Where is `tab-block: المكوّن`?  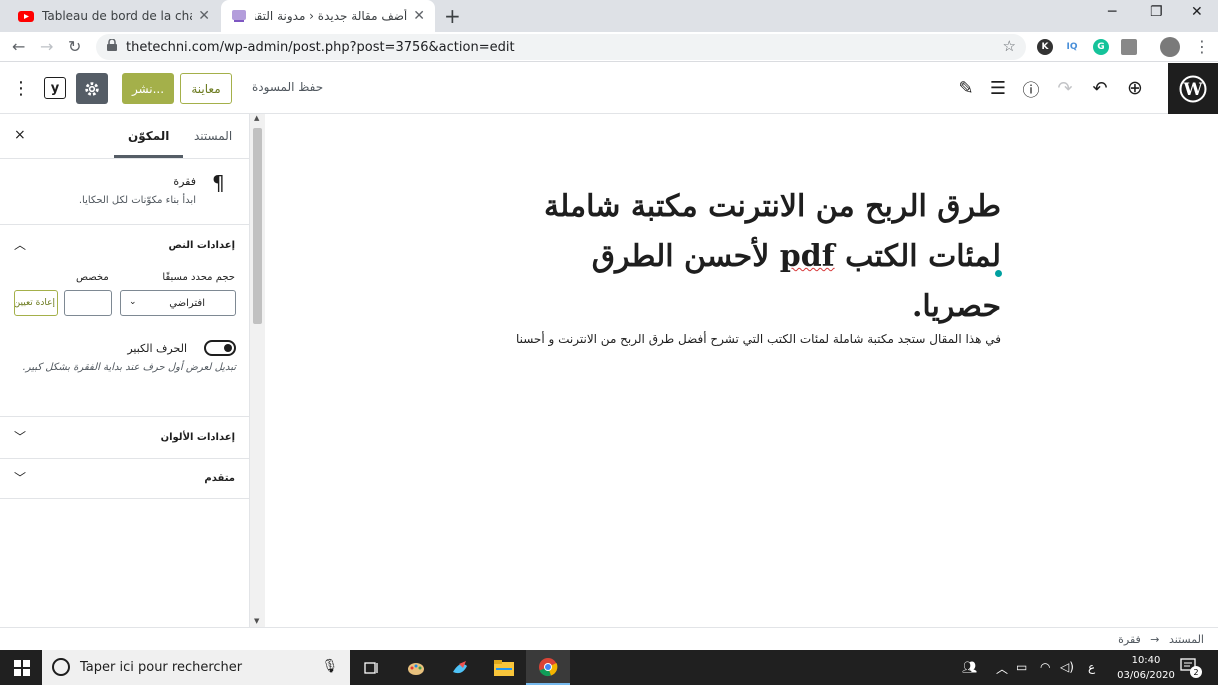
tab-block: المكوّن is located at coordinates (148, 143).